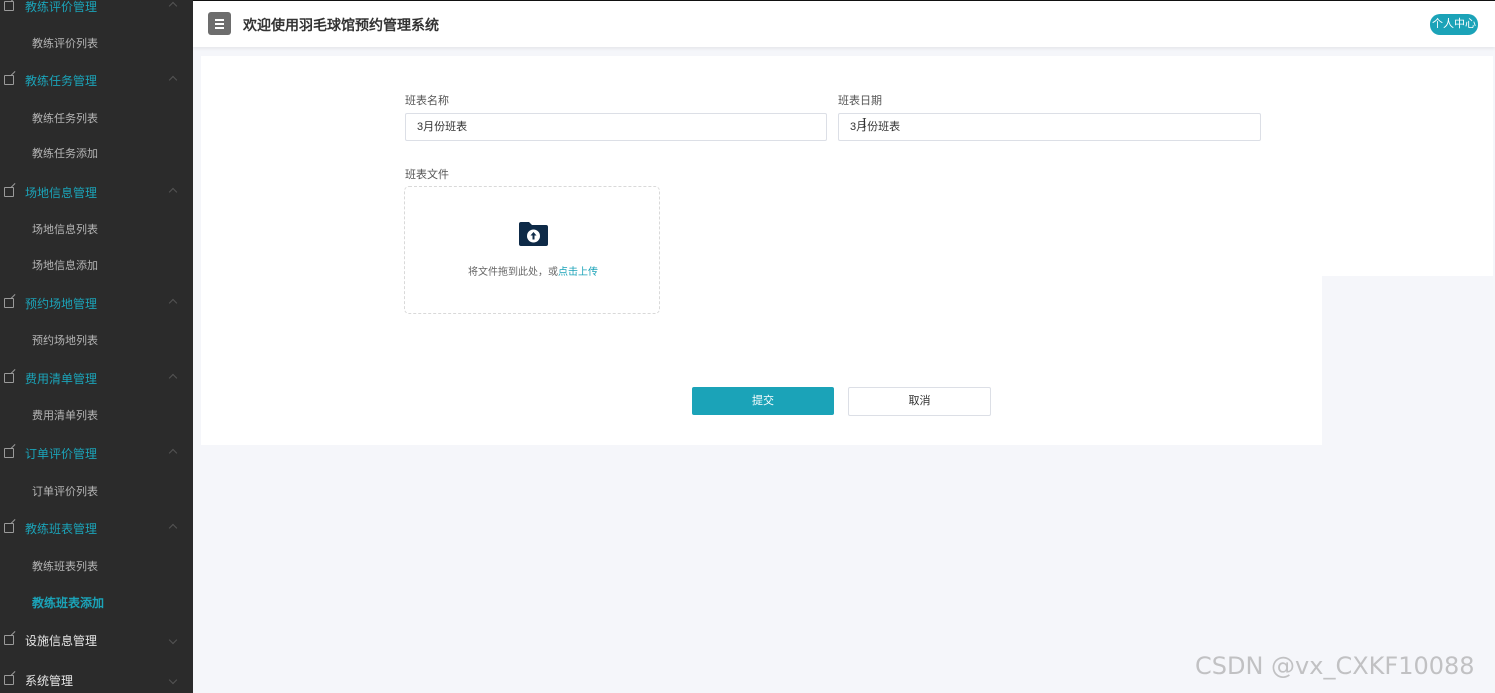 This screenshot has height=693, width=1495. Describe the element at coordinates (96, 528) in the screenshot. I see `sidebar-group-coach-schedule: 教练班表管理` at that location.